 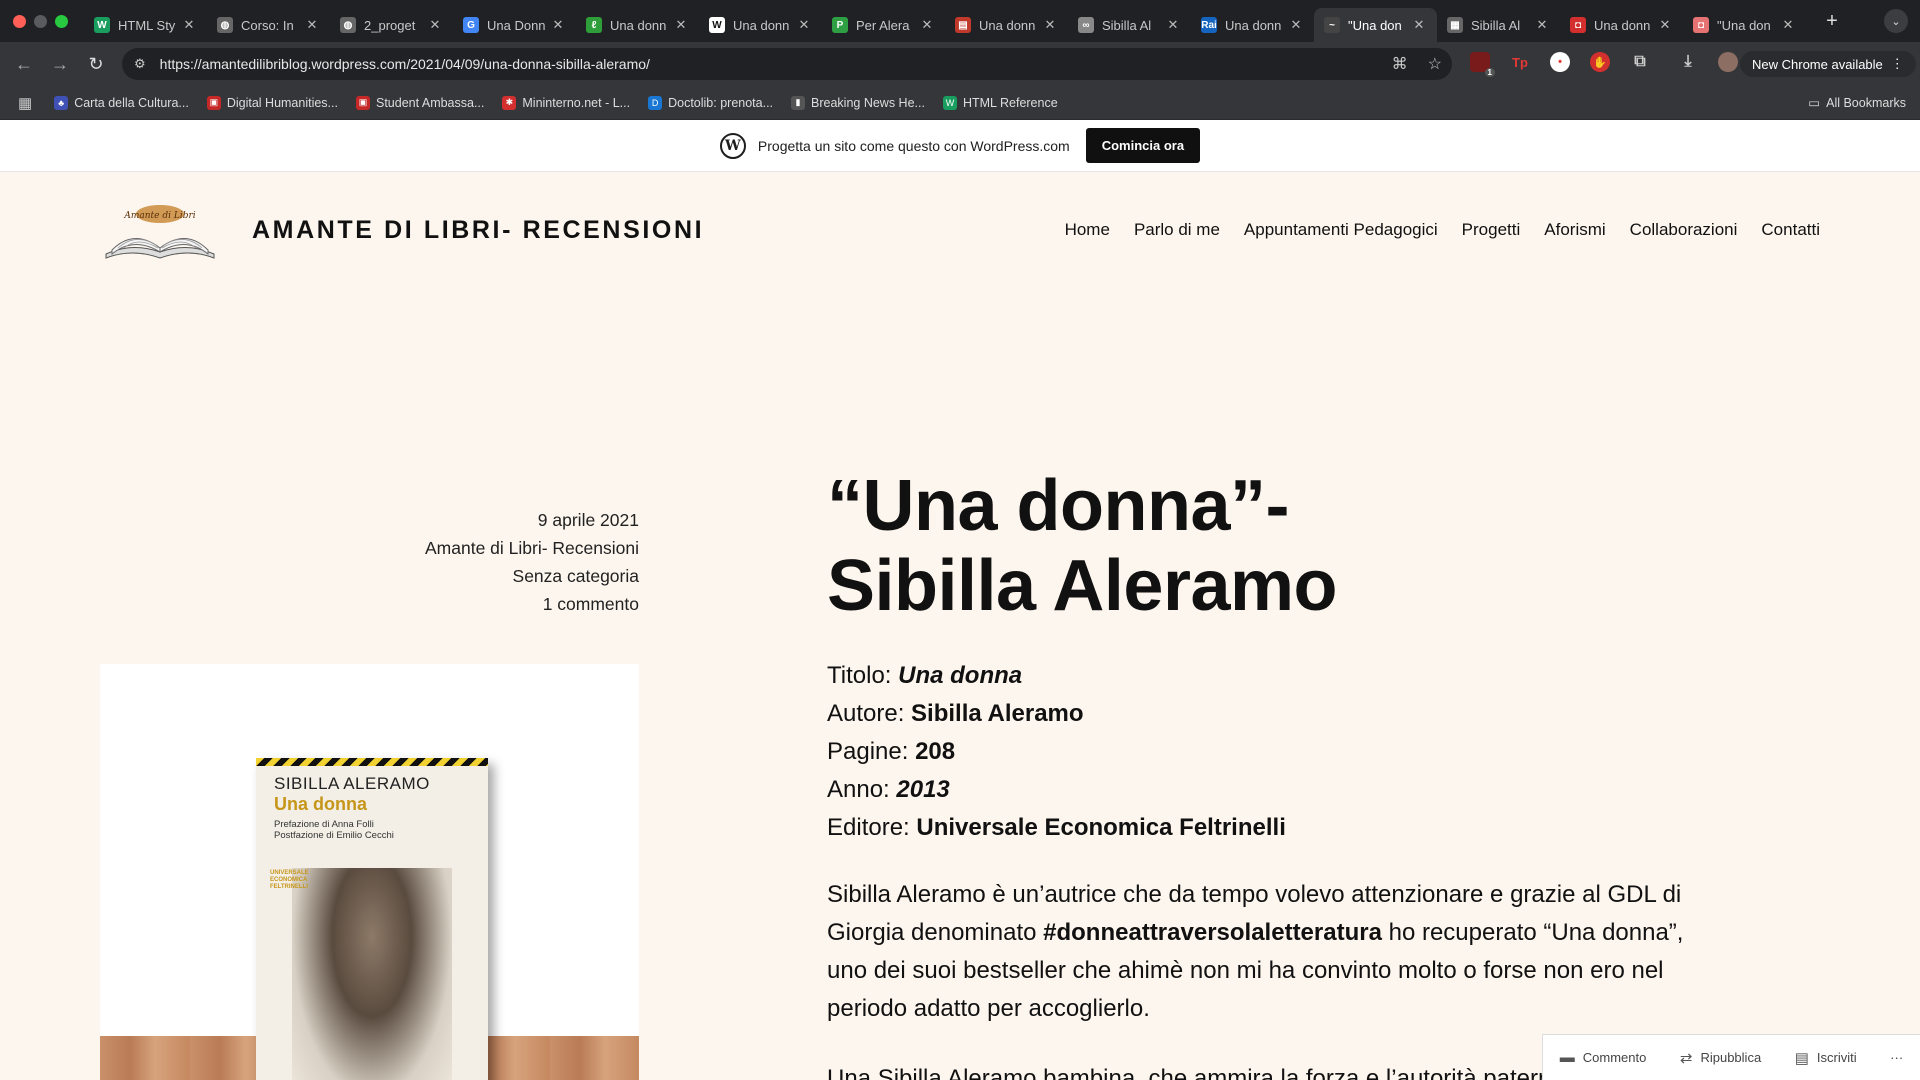 What do you see at coordinates (594, 25) in the screenshot?
I see `leaf-icon: ℓ` at bounding box center [594, 25].